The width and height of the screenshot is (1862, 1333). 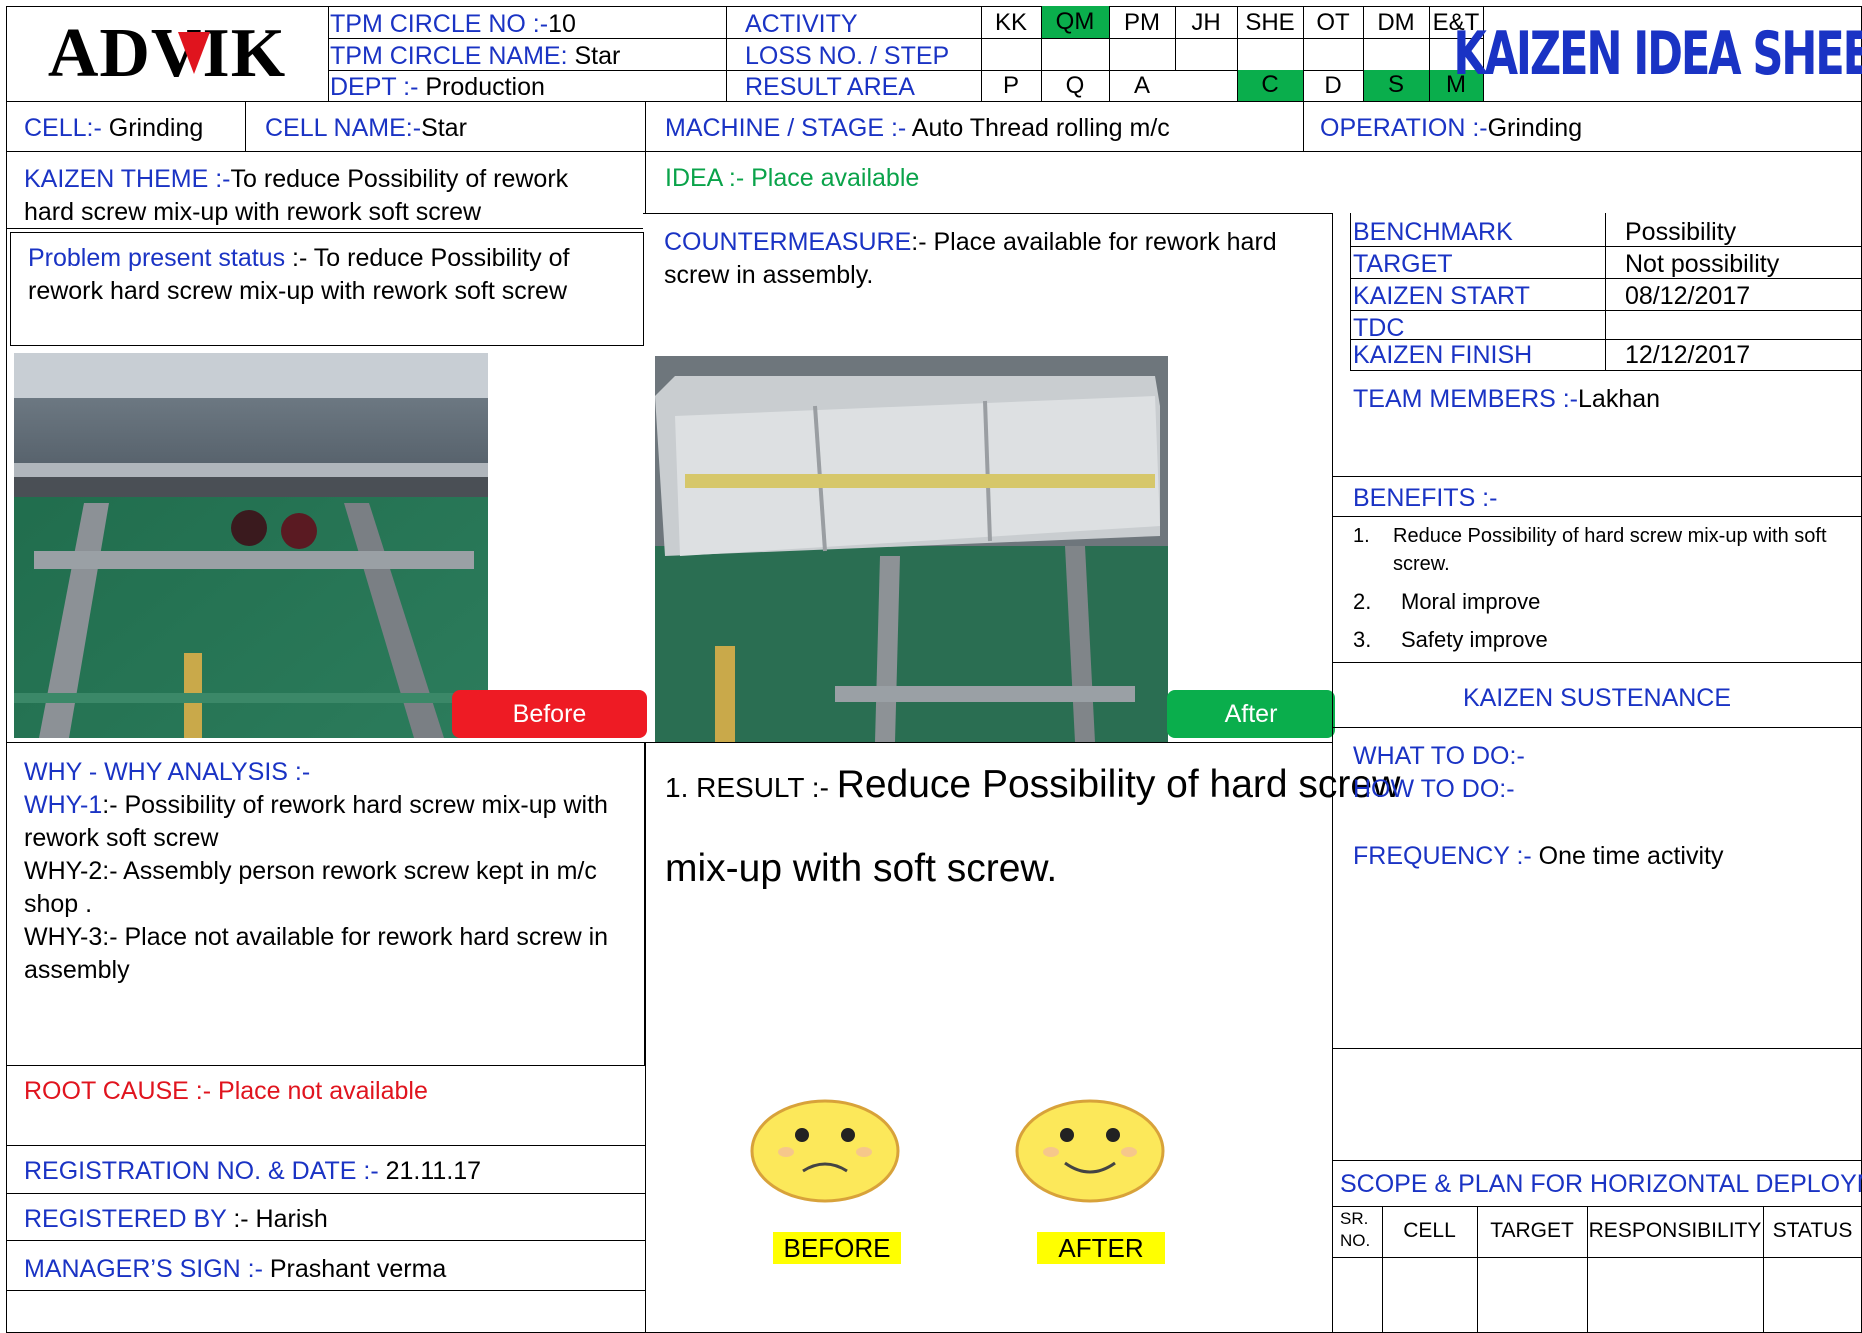 What do you see at coordinates (1812, 1230) in the screenshot?
I see `col-status: STATUS` at bounding box center [1812, 1230].